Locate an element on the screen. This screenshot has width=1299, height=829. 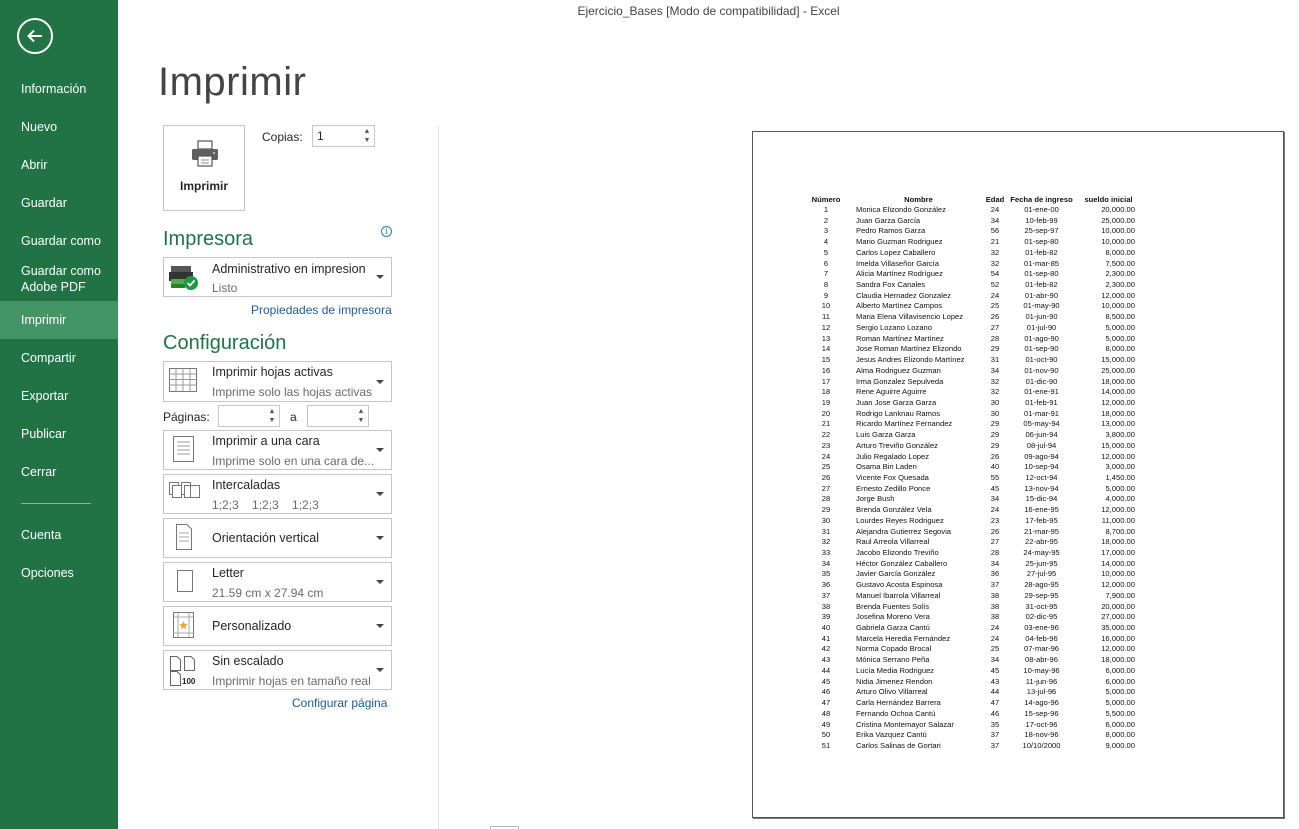
nav-compartir: Compartir is located at coordinates (59, 358).